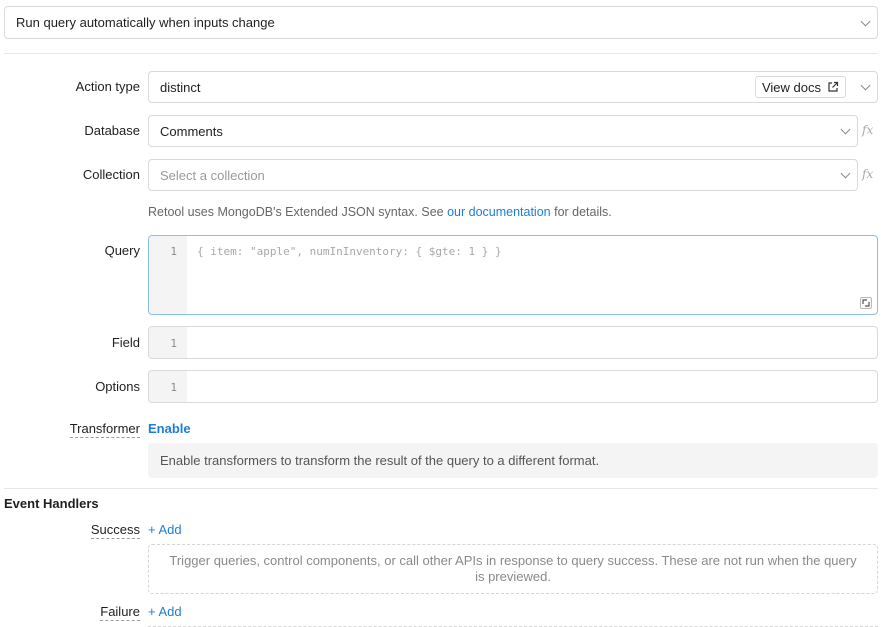  What do you see at coordinates (503, 131) in the screenshot?
I see `database-select: Comments` at bounding box center [503, 131].